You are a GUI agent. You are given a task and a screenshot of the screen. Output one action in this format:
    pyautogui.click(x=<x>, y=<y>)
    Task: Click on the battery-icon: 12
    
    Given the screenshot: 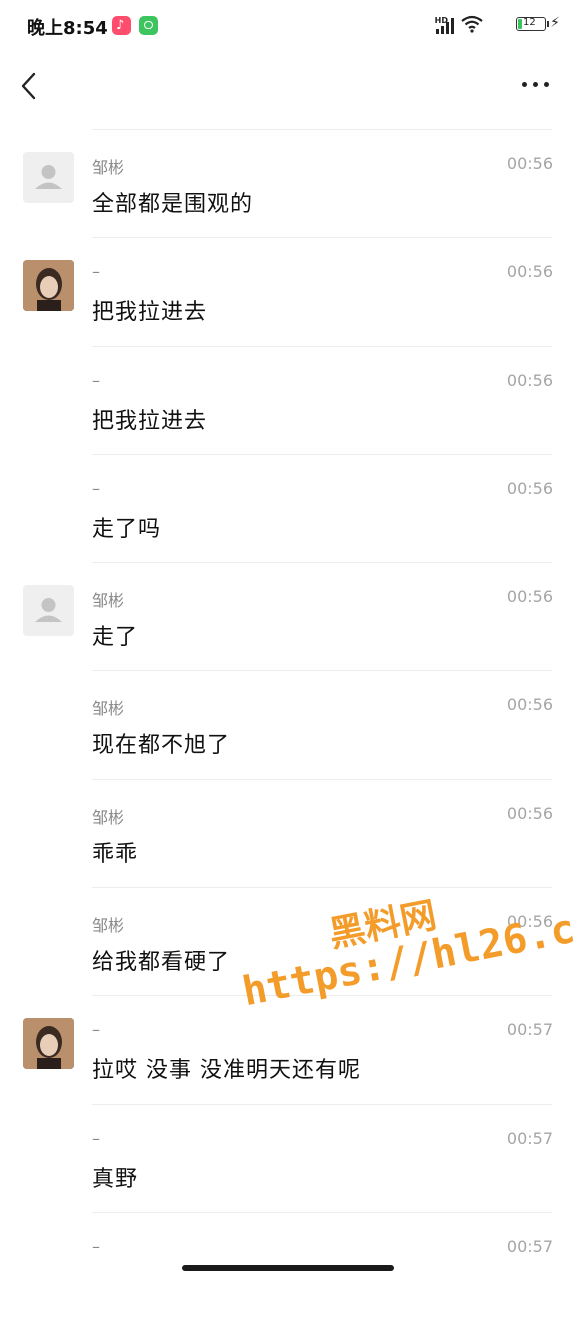 What is the action you would take?
    pyautogui.click(x=531, y=24)
    